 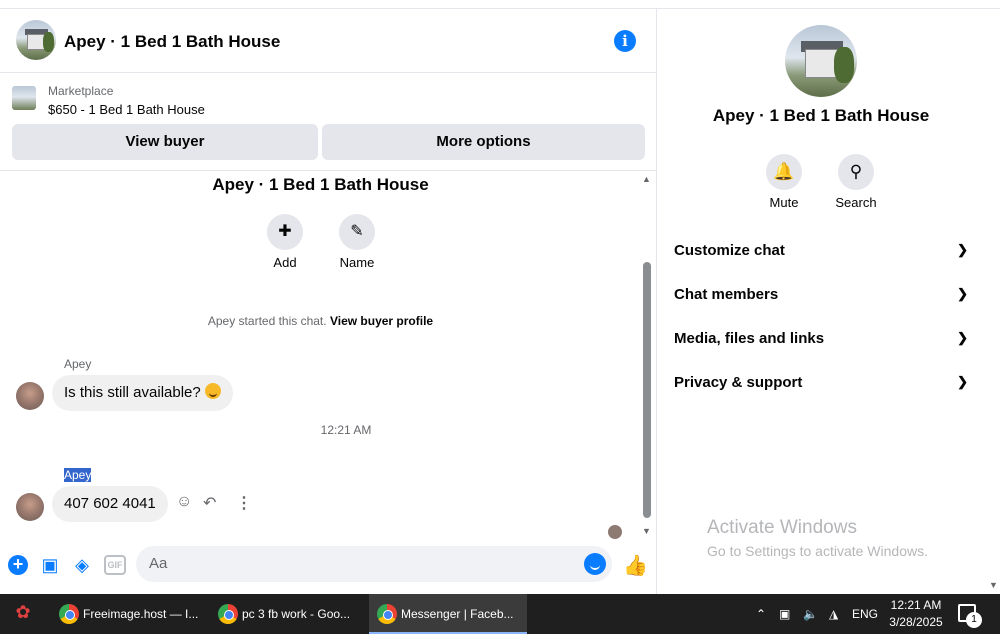 What do you see at coordinates (24, 98) in the screenshot?
I see `listing-thumbnail` at bounding box center [24, 98].